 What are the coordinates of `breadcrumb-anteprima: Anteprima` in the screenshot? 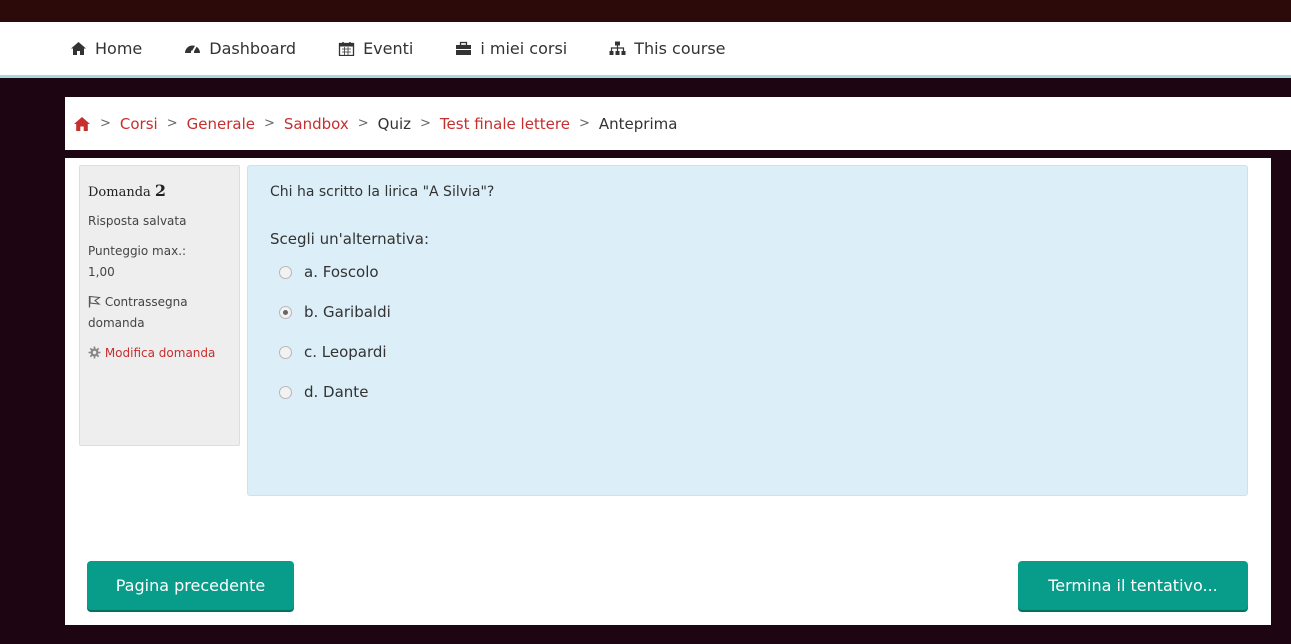 It's located at (638, 123).